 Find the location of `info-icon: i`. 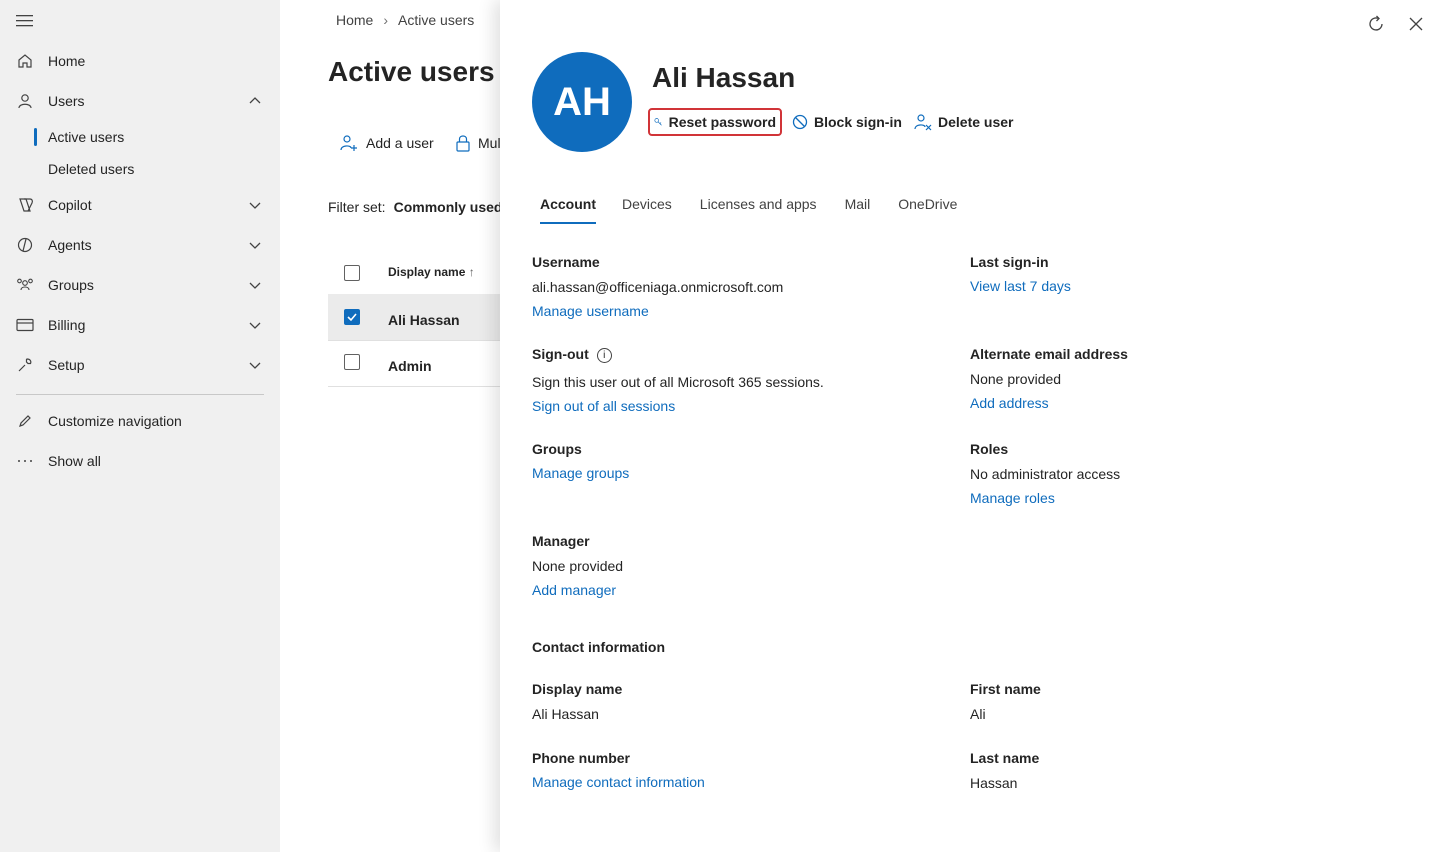

info-icon: i is located at coordinates (604, 355).